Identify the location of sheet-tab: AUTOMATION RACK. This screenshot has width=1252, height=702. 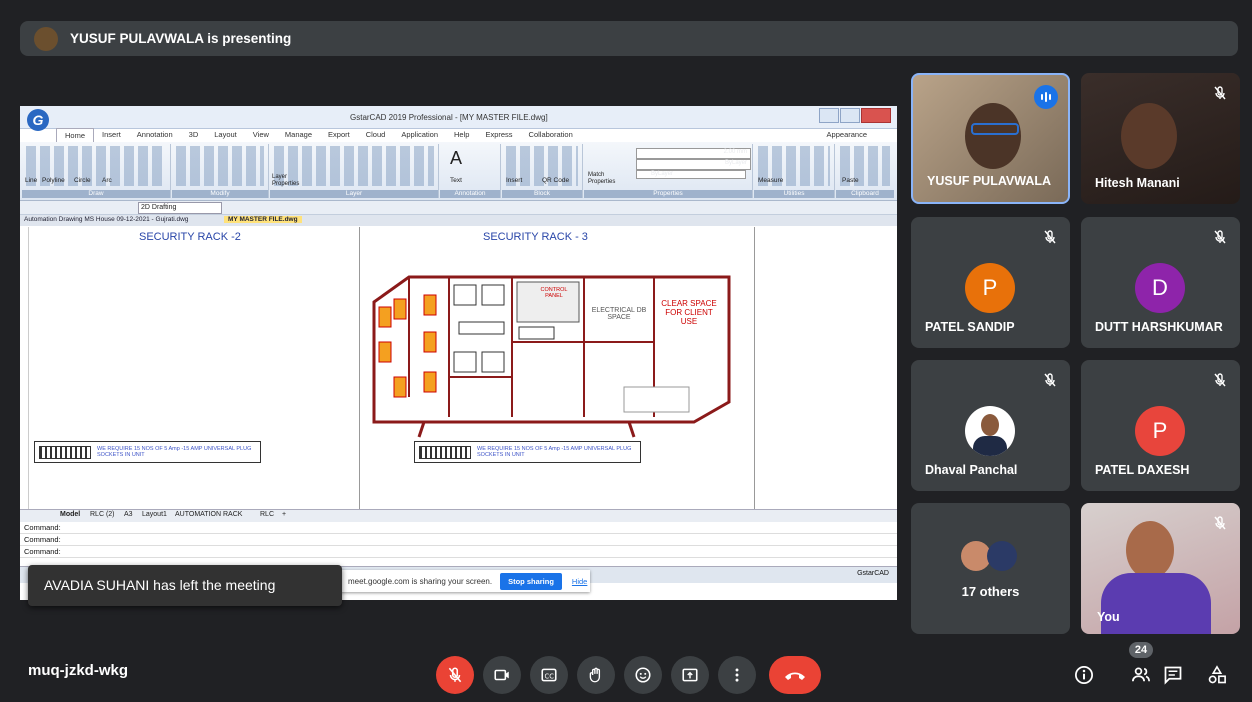
(209, 514).